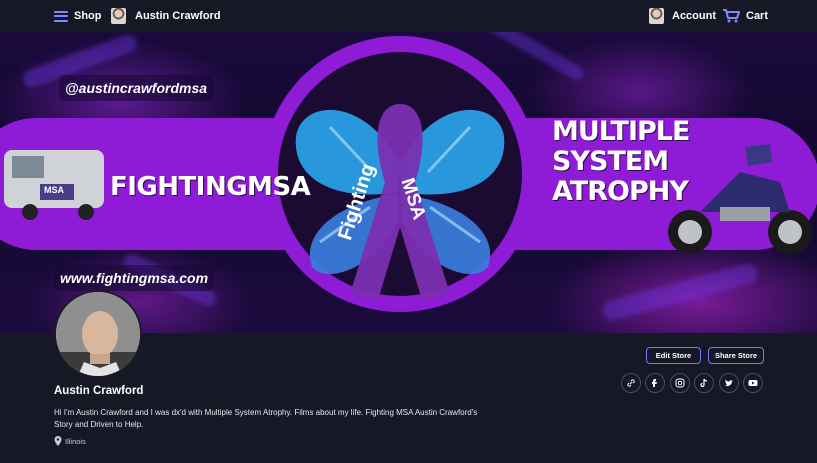 This screenshot has width=817, height=463. I want to click on link-icon, so click(631, 383).